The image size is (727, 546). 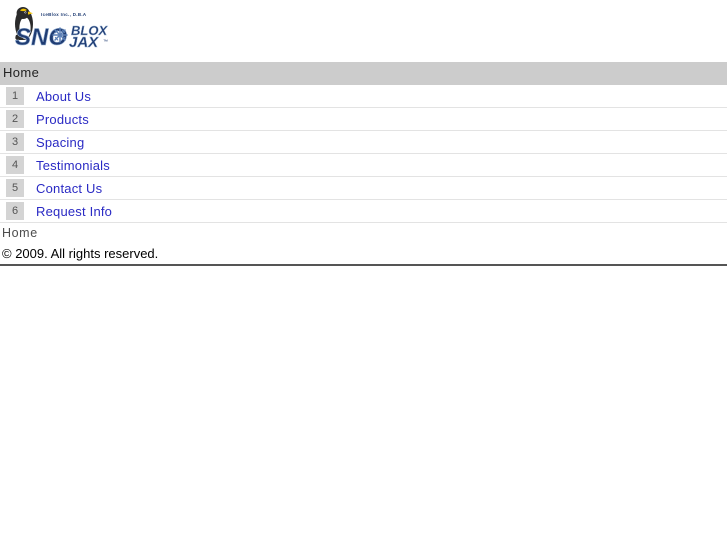 I want to click on nav-row-products: 2 Products, so click(x=363, y=119).